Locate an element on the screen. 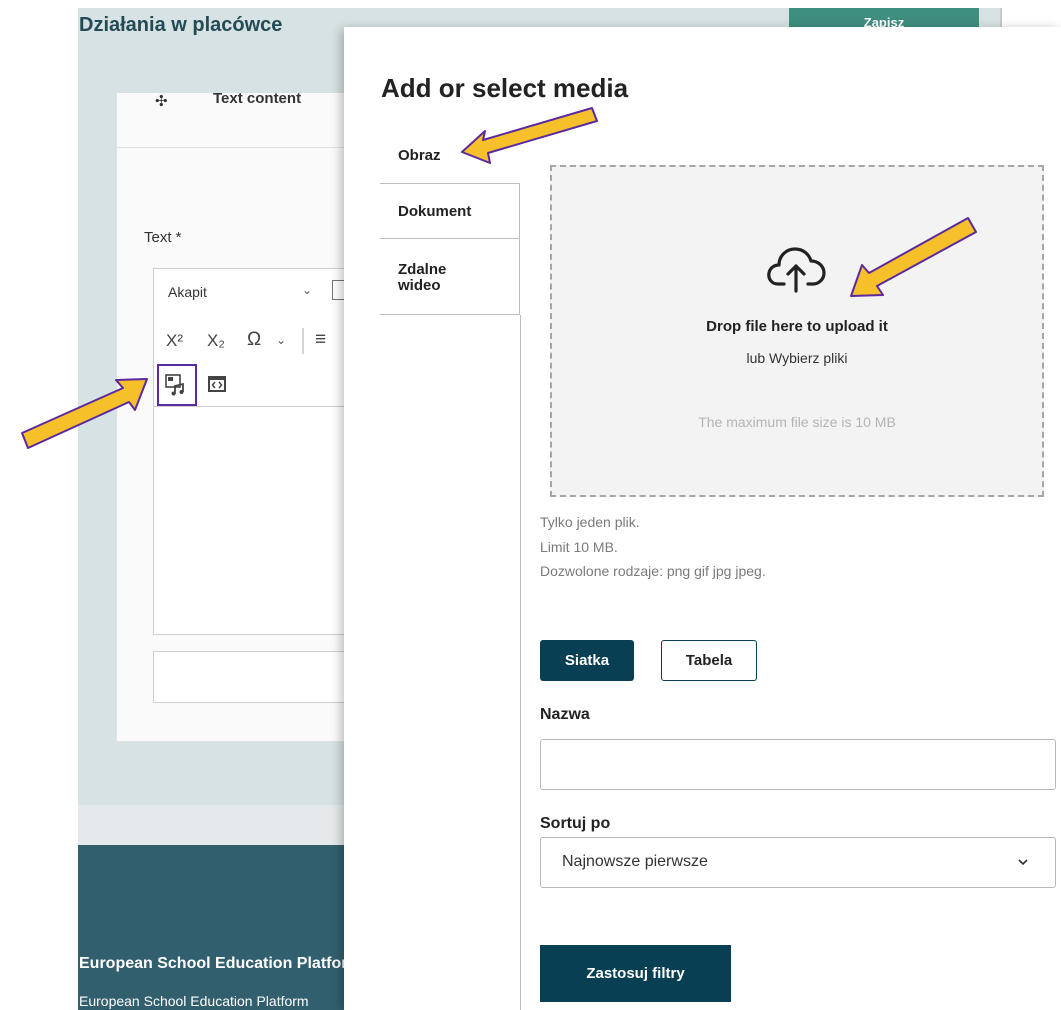 This screenshot has width=1061, height=1010. dialog-title: Add or select media is located at coordinates (505, 88).